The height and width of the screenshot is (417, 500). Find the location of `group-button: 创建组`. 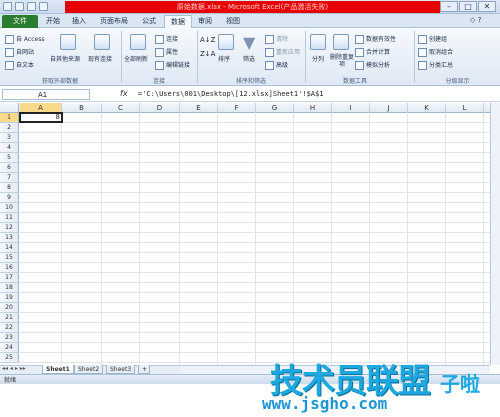

group-button: 创建组 is located at coordinates (432, 39).